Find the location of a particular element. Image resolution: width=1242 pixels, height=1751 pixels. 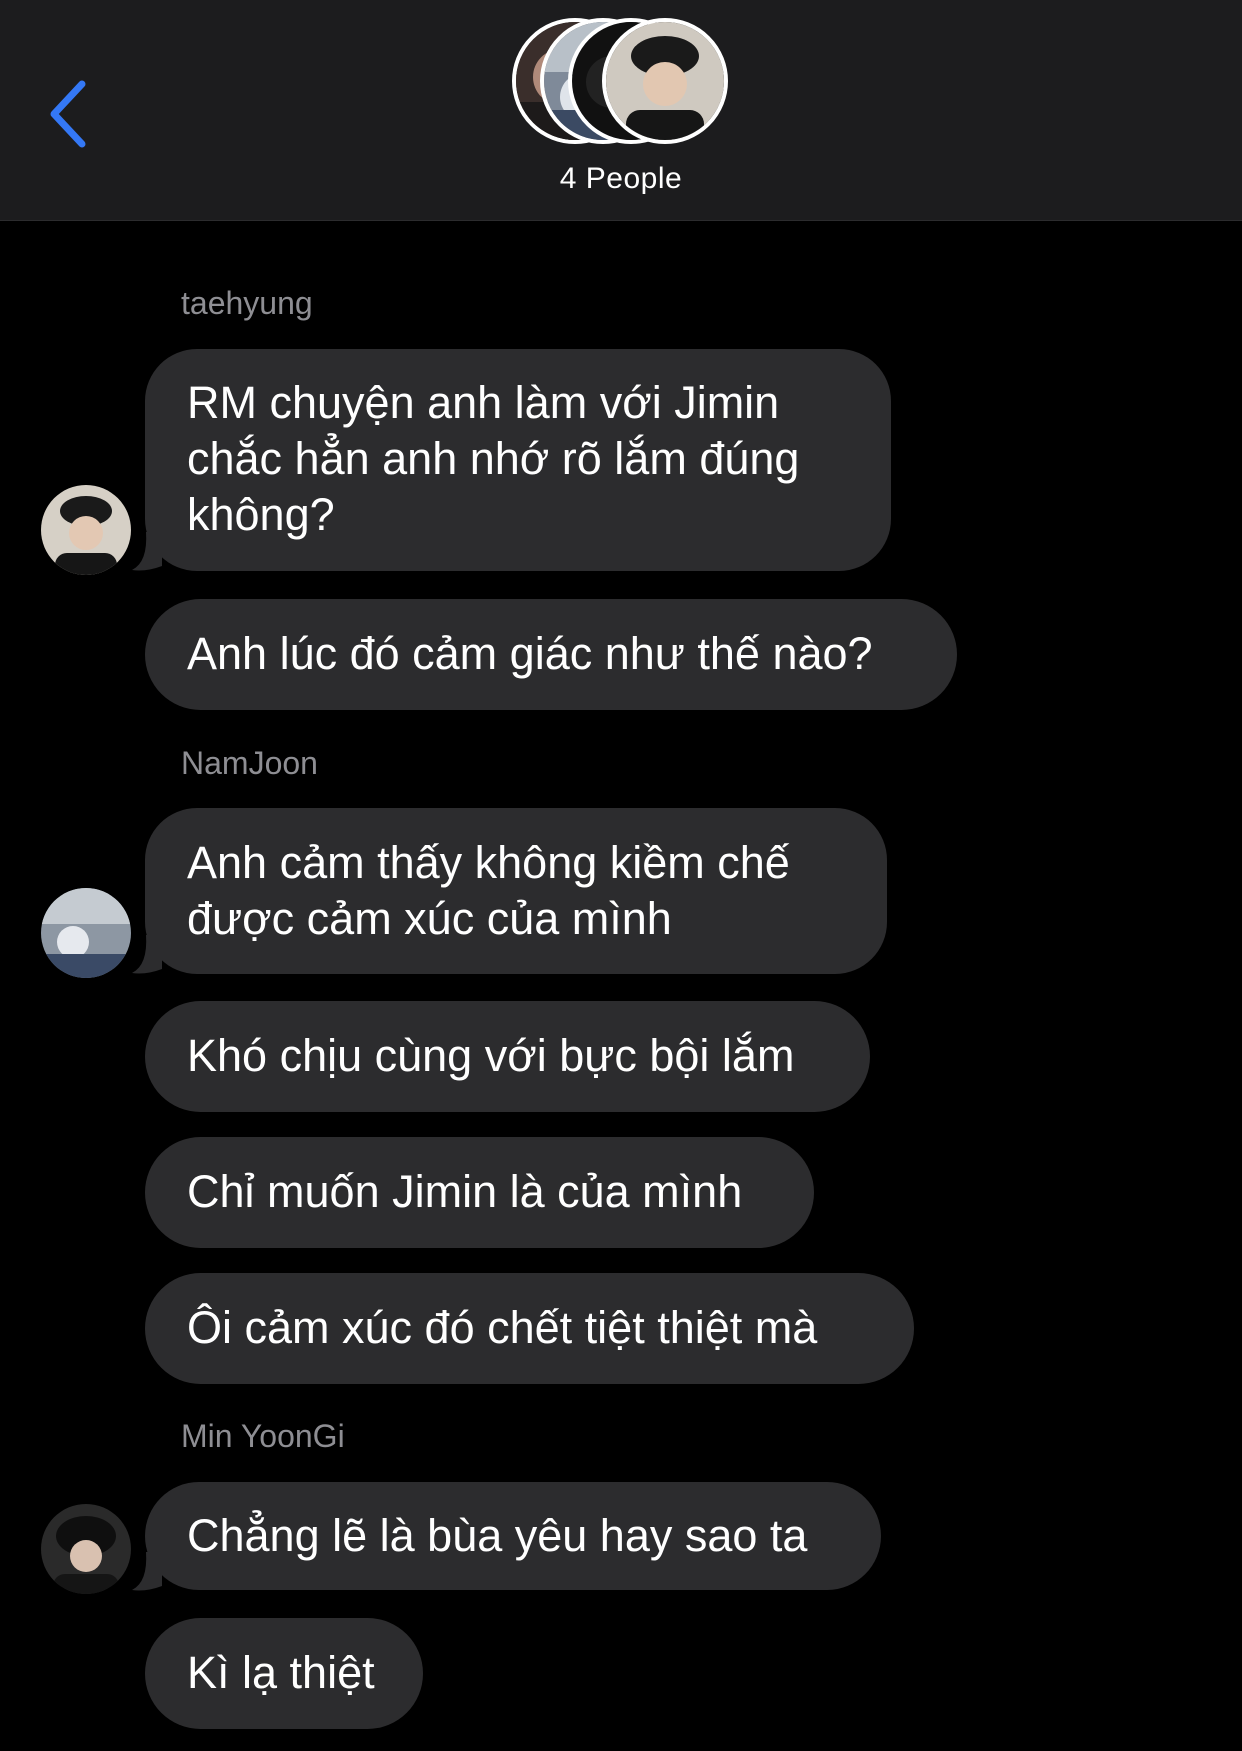

message-bubble: Kì lạ thiệt is located at coordinates (284, 1673).